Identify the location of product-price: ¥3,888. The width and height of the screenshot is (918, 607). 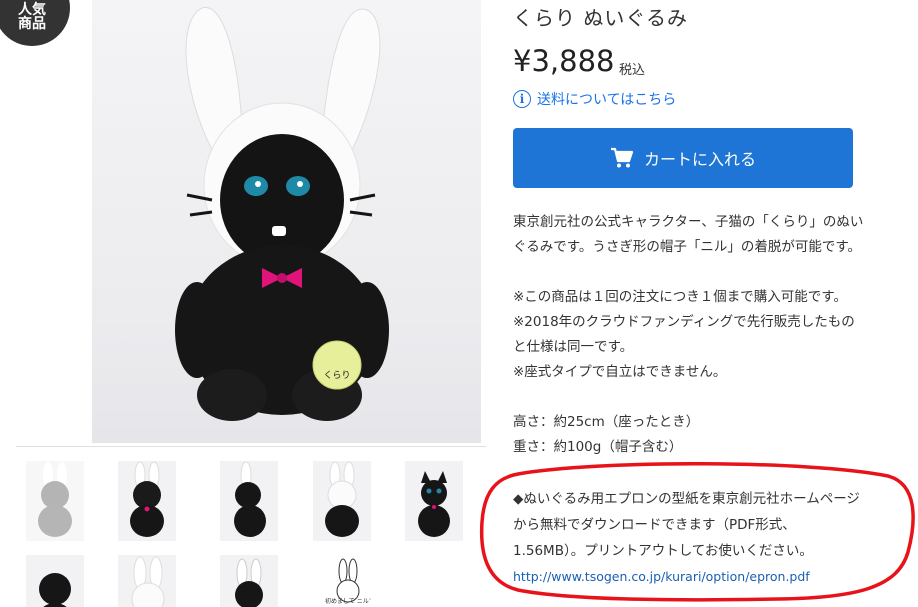
(564, 61).